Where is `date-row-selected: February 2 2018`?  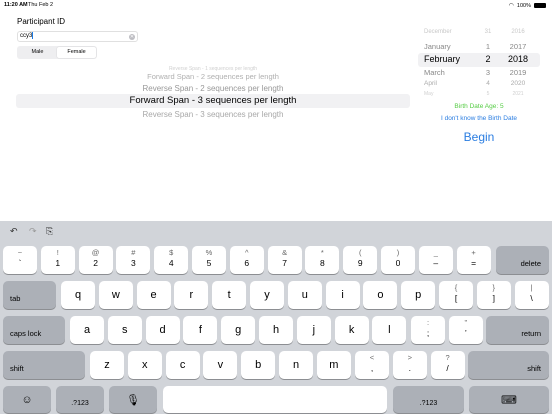
date-row-selected: February 2 2018 is located at coordinates (479, 60).